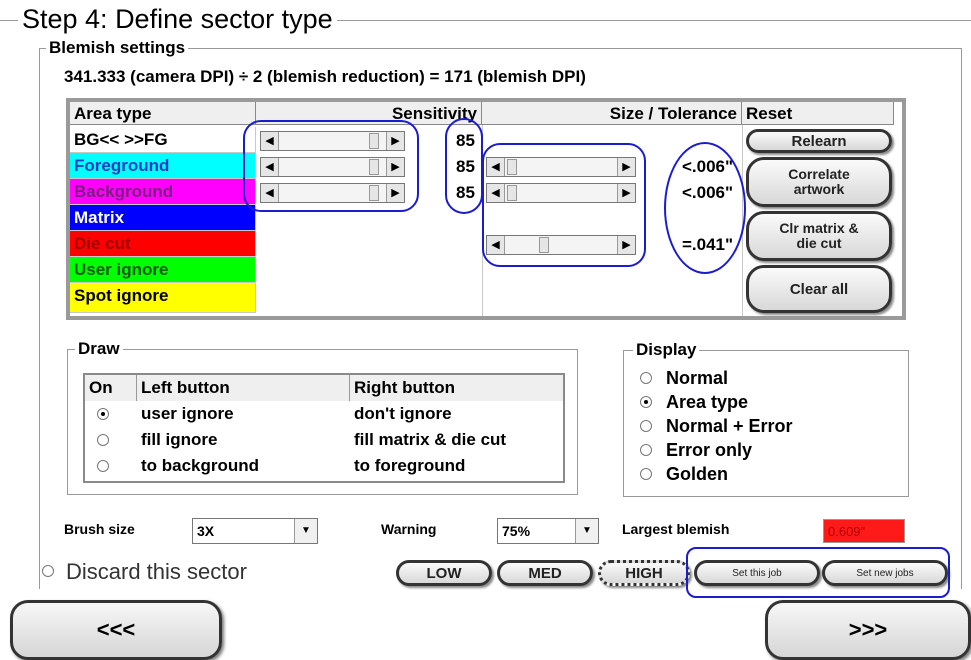 The width and height of the screenshot is (971, 660). What do you see at coordinates (163, 140) in the screenshot?
I see `area-row-bg-fg: BG<< >>FG` at bounding box center [163, 140].